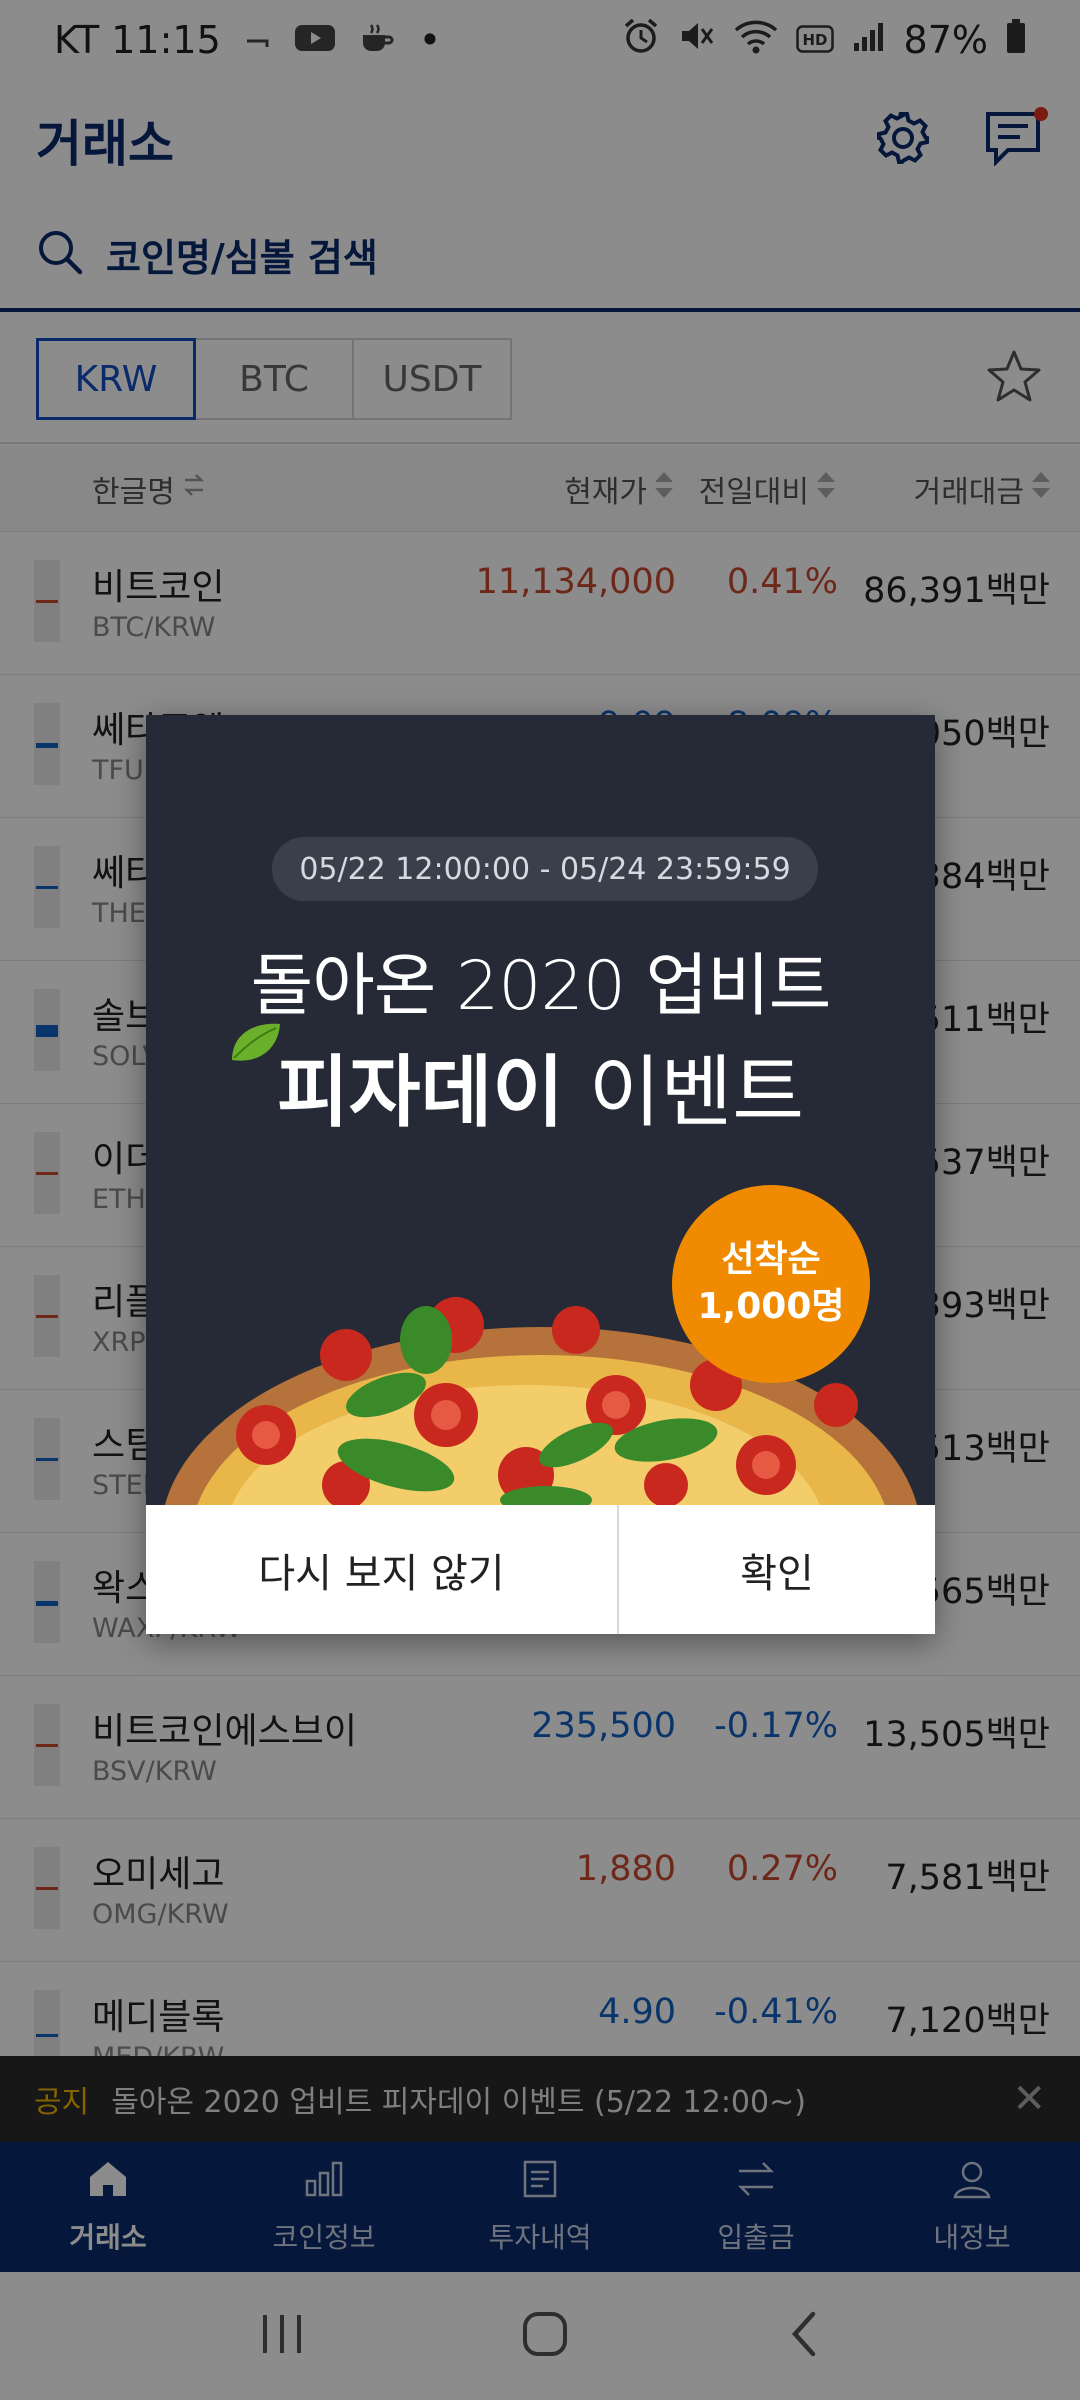 This screenshot has height=2400, width=1080. I want to click on event-date-range: 05/22 12:00:00 - 05/24 23:59:59, so click(545, 869).